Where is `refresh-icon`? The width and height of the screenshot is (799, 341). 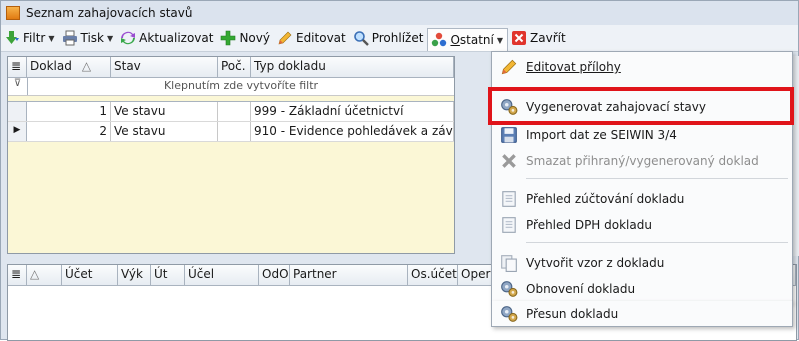
refresh-icon is located at coordinates (128, 38).